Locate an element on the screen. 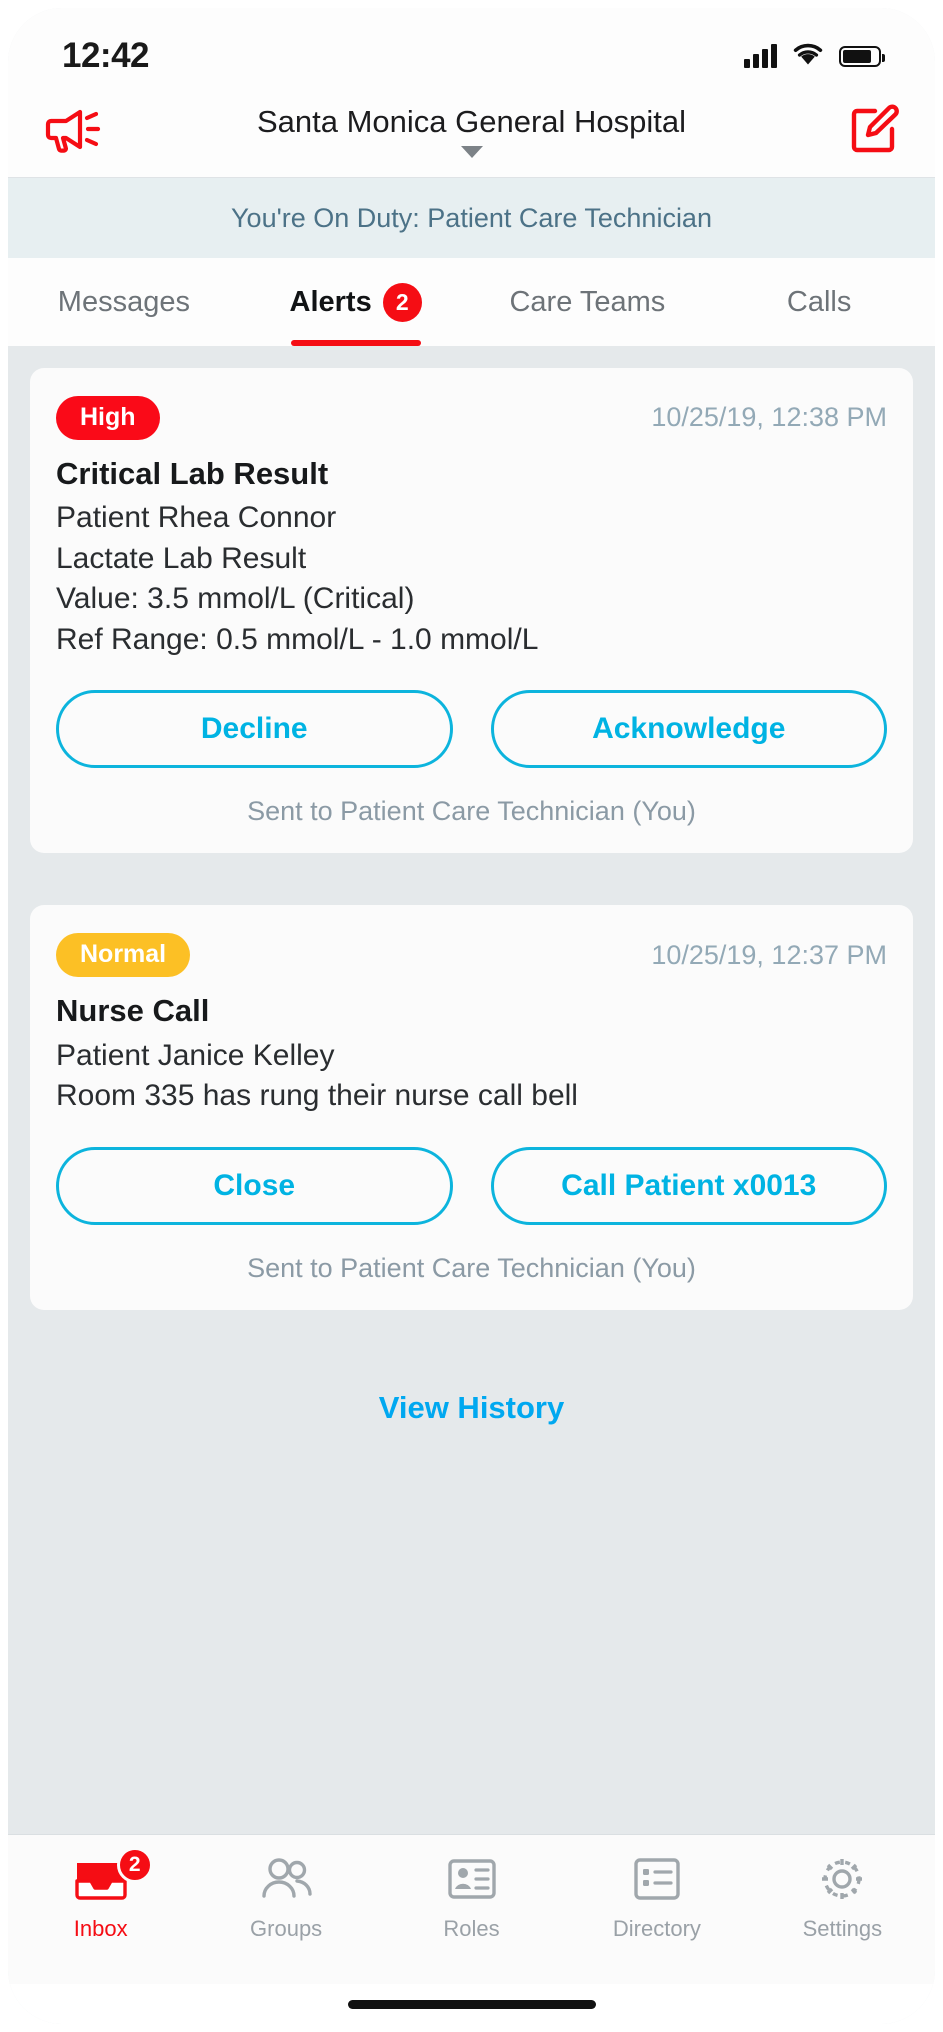 This screenshot has height=2032, width=943. alert-card-header: Normal 10/25/19, 12:37 PM is located at coordinates (471, 955).